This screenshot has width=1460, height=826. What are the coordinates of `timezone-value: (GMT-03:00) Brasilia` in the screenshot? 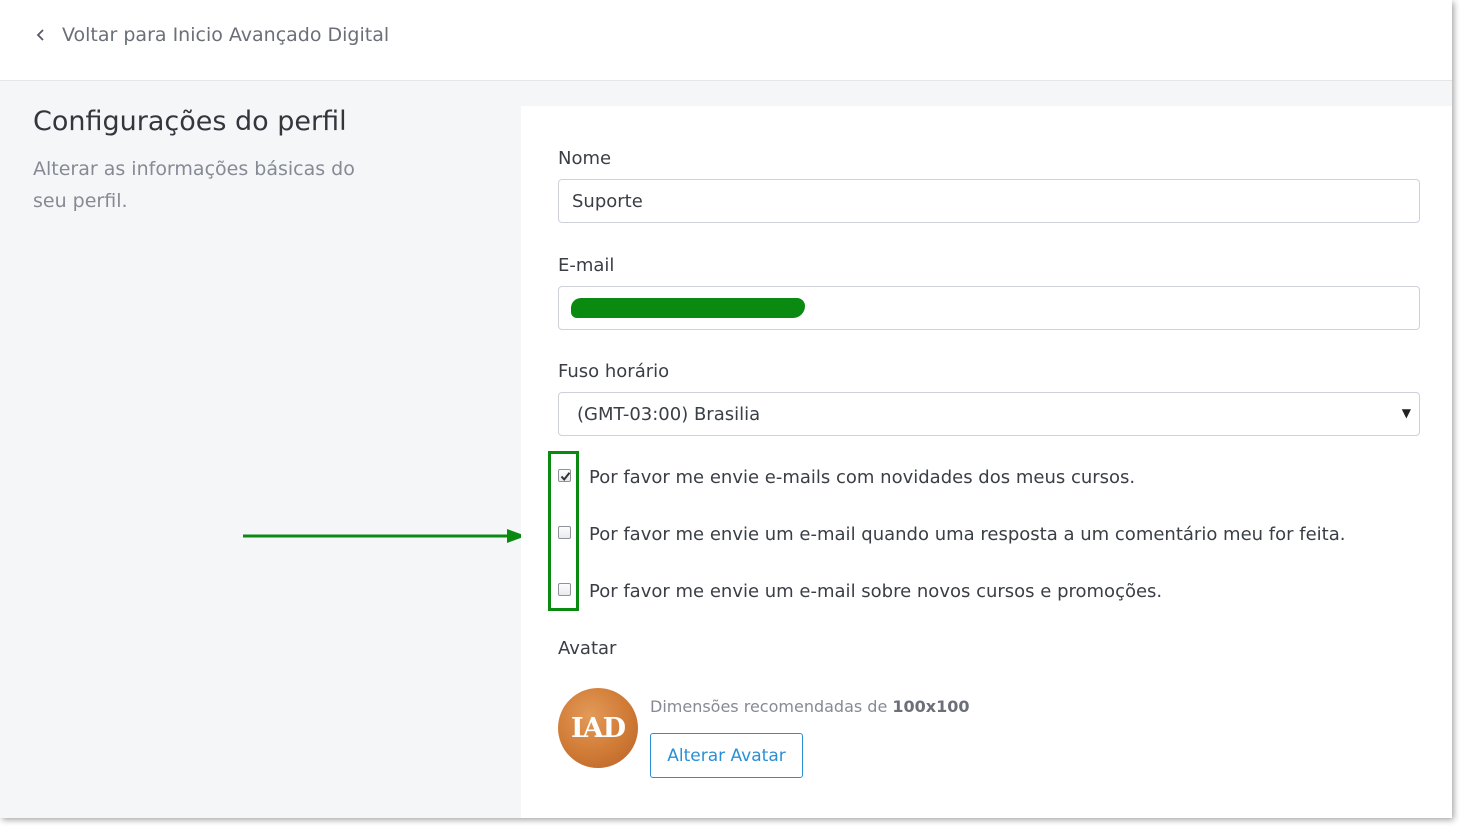 It's located at (669, 414).